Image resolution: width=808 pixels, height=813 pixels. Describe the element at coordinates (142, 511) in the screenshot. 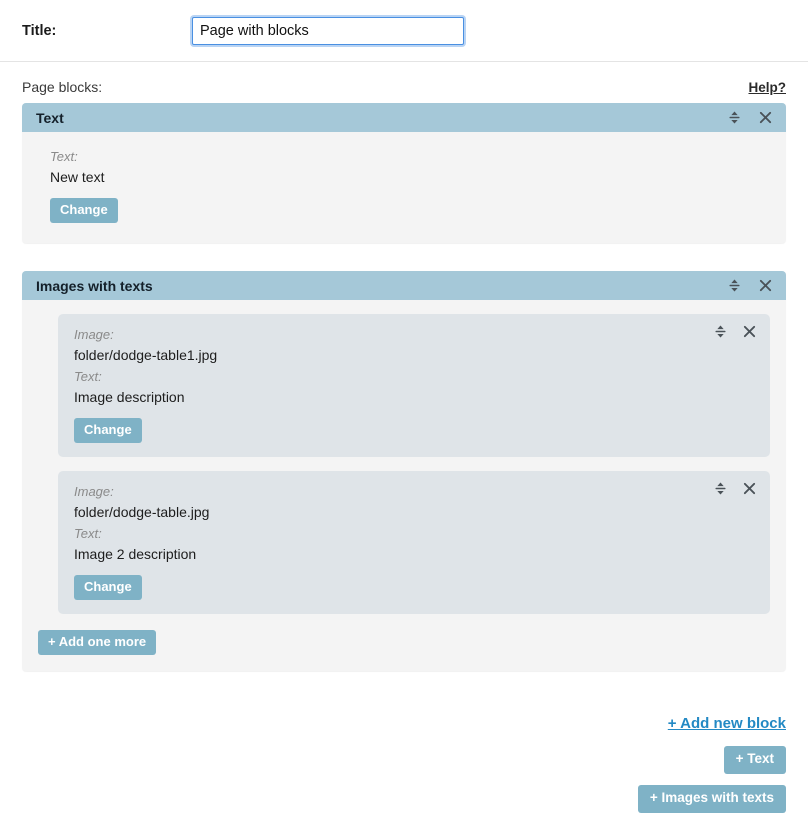

I see `image-value: folder/dodge-table.jpg` at that location.